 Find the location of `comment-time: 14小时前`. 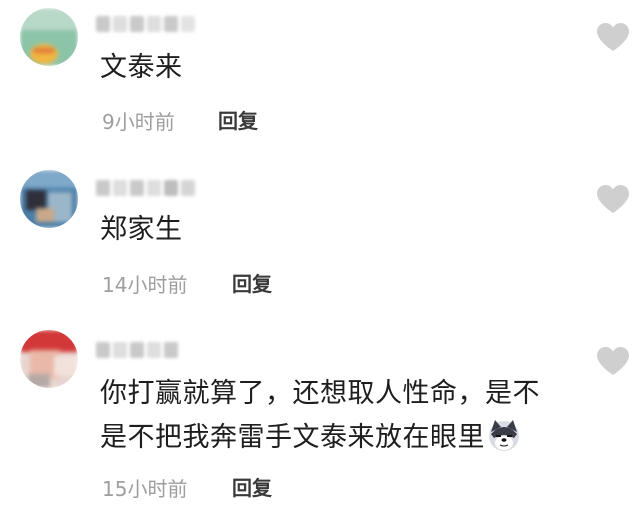

comment-time: 14小时前 is located at coordinates (145, 285).